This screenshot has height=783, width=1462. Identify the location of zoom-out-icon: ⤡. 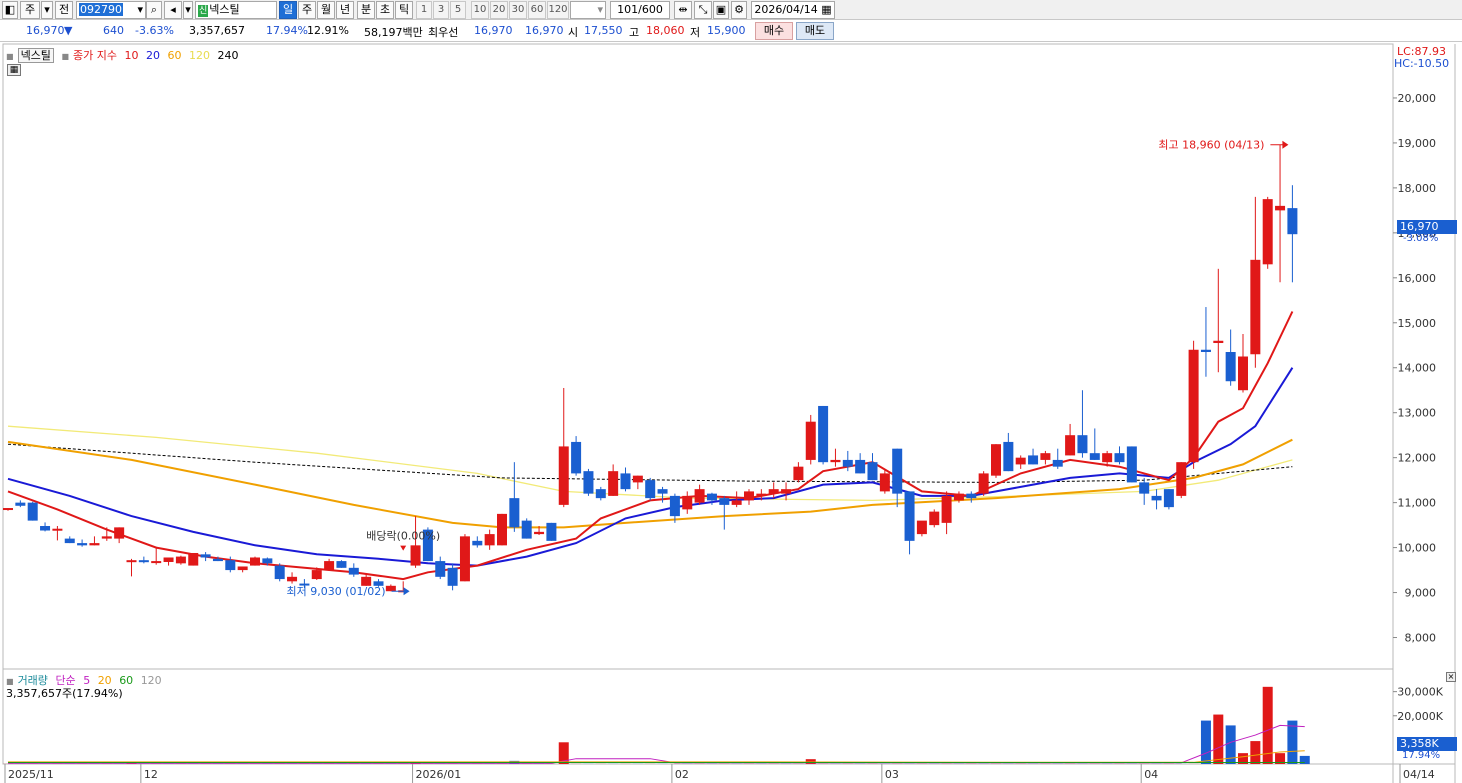
(703, 10).